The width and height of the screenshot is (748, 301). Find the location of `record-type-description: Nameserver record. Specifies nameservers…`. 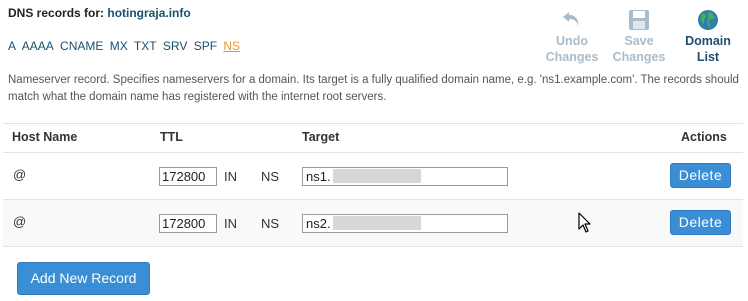

record-type-description: Nameserver record. Specifies nameservers… is located at coordinates (373, 88).